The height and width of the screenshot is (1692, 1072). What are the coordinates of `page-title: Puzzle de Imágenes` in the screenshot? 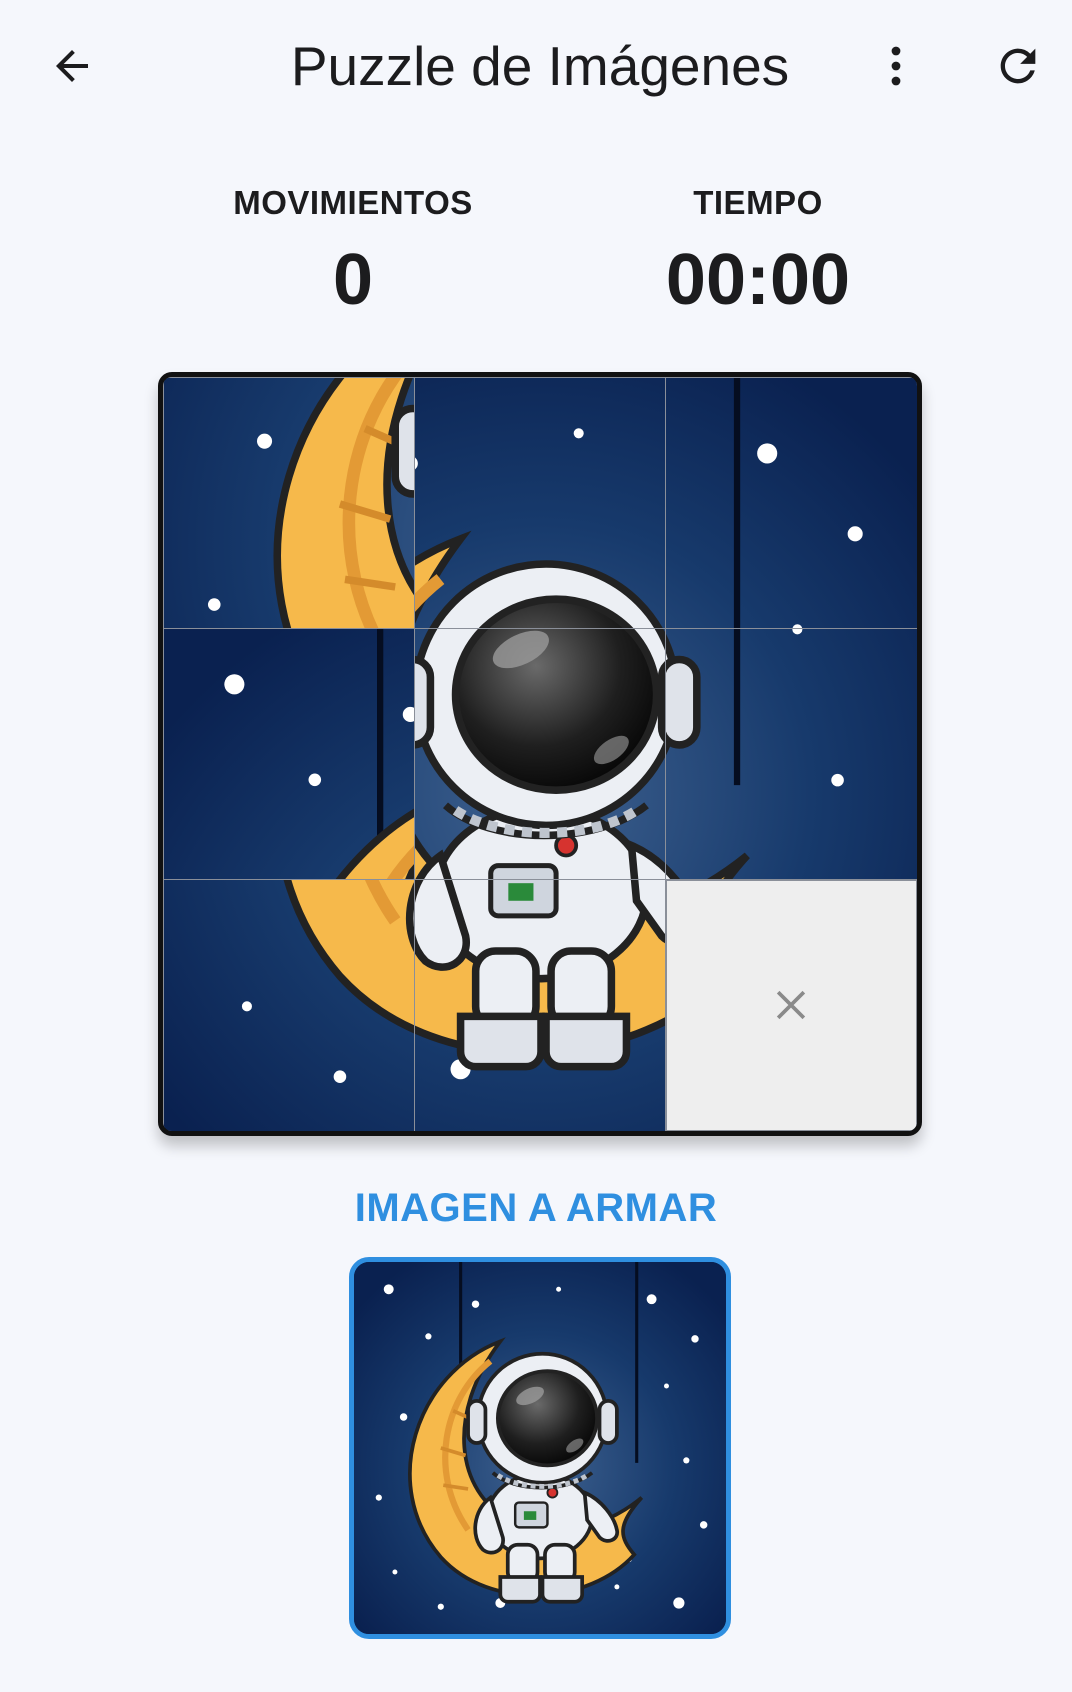 It's located at (540, 66).